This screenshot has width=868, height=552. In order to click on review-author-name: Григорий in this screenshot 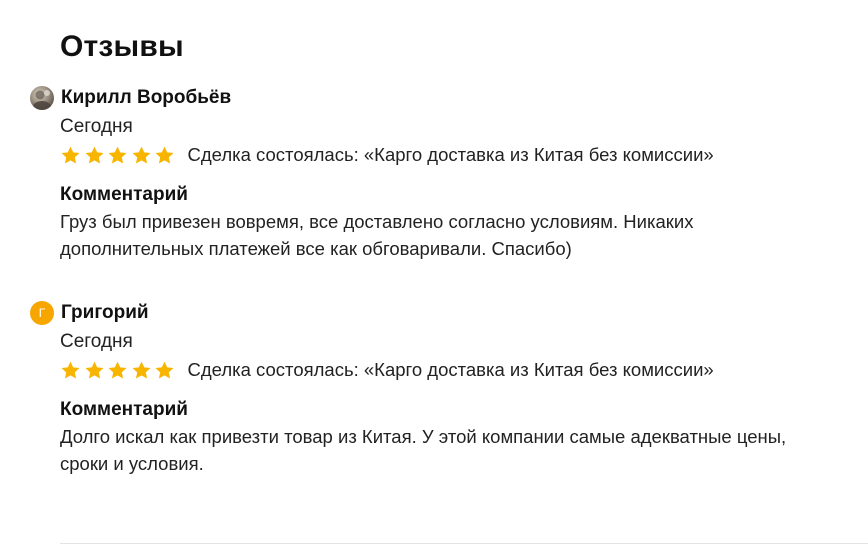, I will do `click(105, 313)`.